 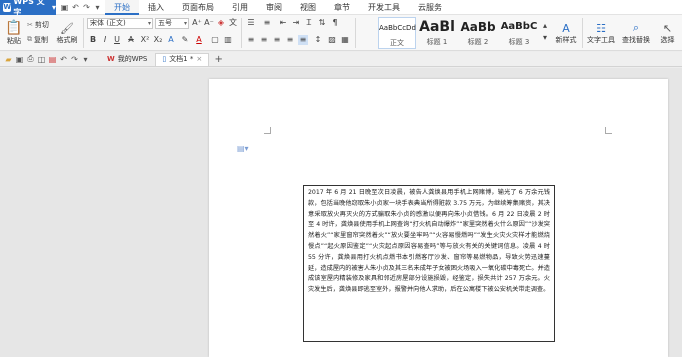 I want to click on bullets-icon: ☰, so click(x=251, y=23).